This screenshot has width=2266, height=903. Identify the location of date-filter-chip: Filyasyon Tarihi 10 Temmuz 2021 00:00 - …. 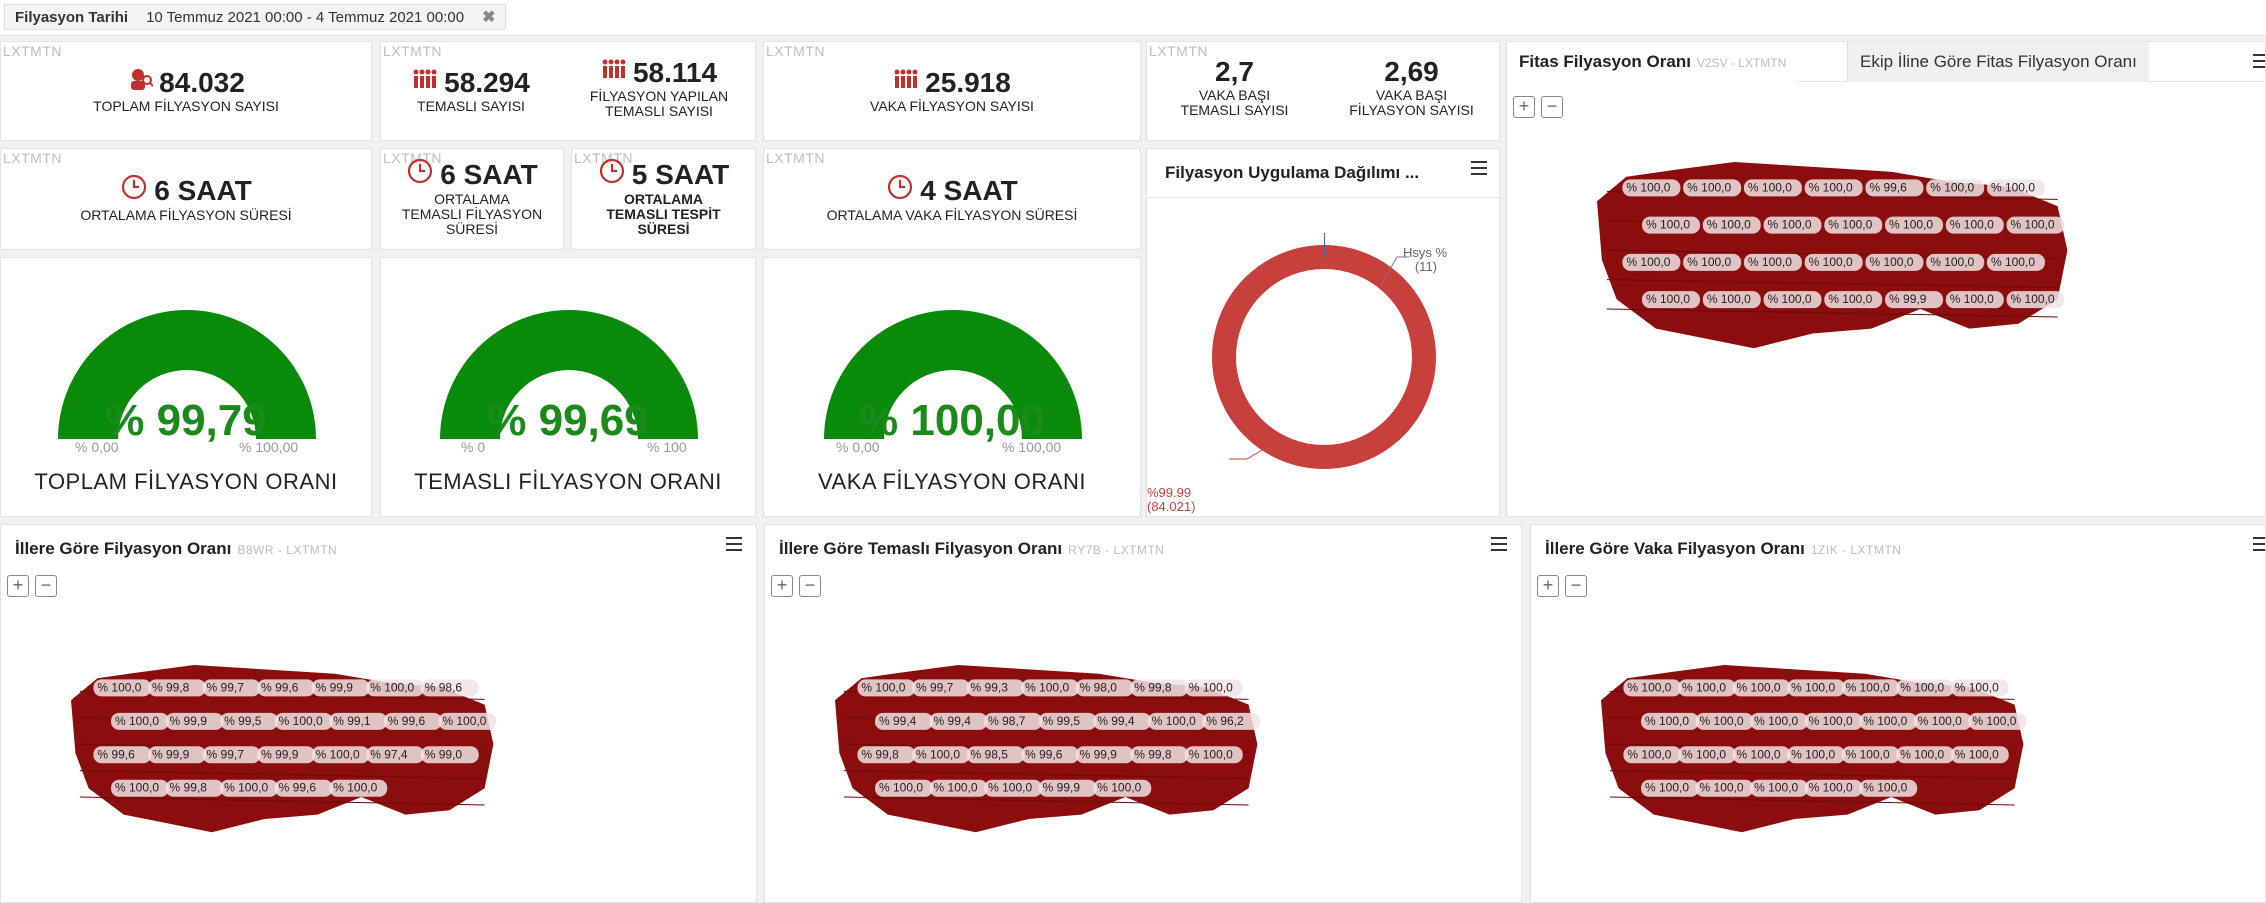
(255, 17).